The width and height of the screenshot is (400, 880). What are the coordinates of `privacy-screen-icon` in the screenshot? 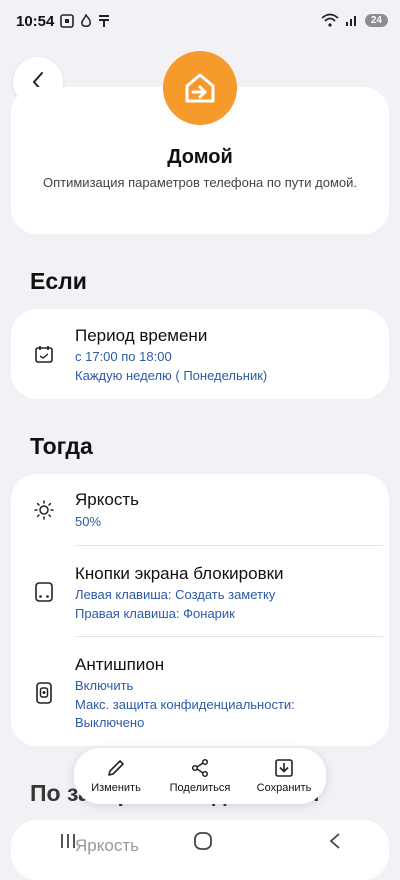 It's located at (44, 693).